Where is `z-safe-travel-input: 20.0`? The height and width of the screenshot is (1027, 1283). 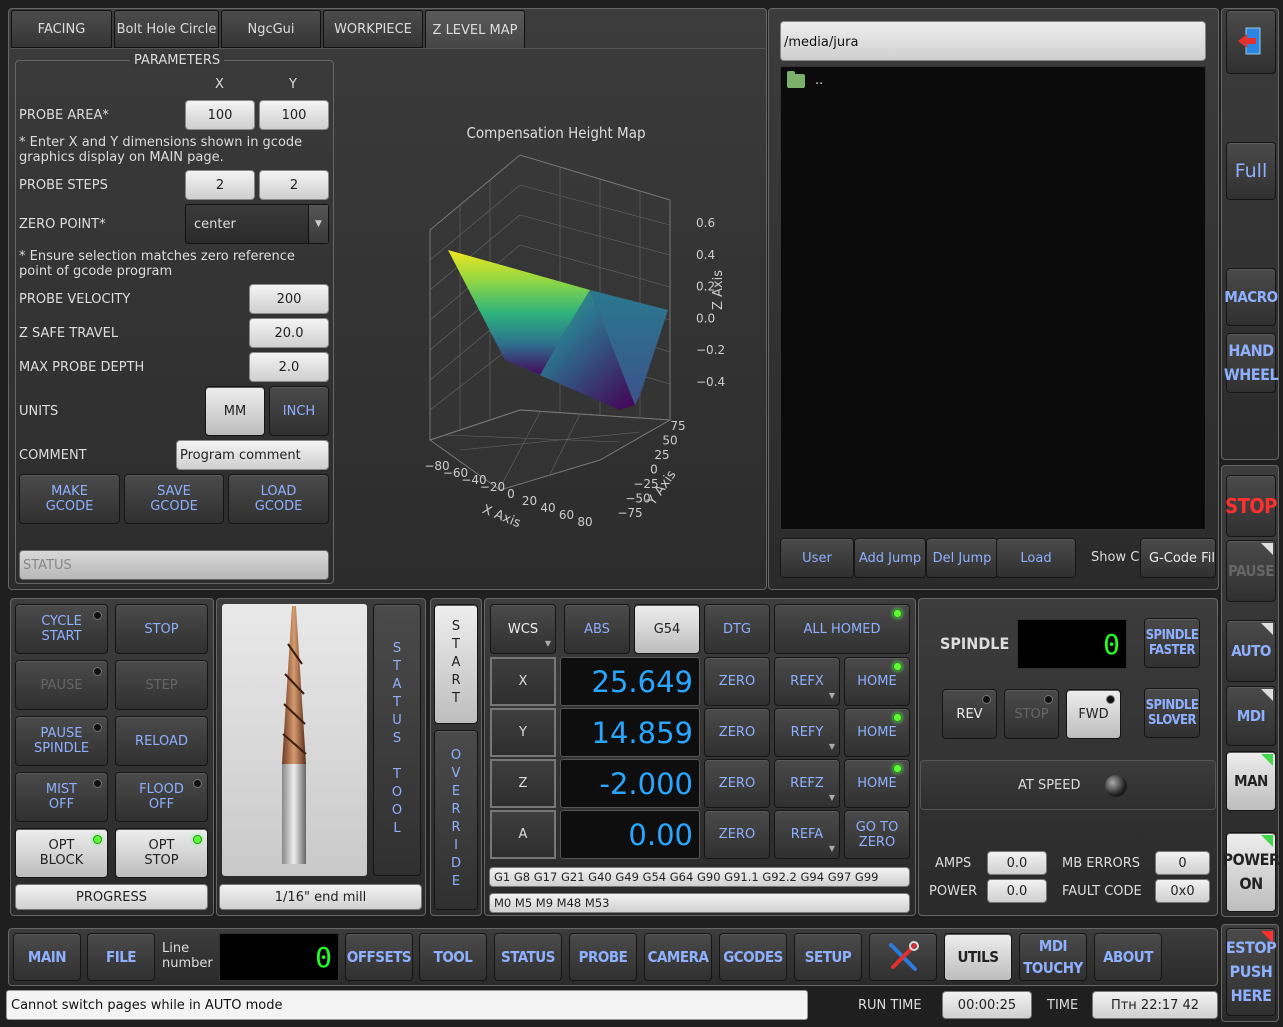
z-safe-travel-input: 20.0 is located at coordinates (289, 333).